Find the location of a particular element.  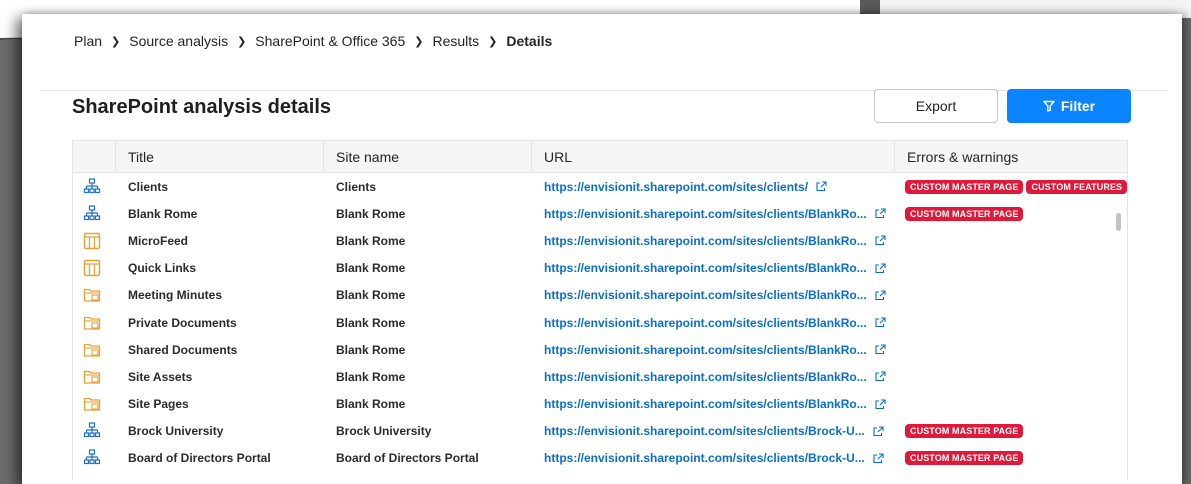

table-header: Title Site name URL Errors & warnings is located at coordinates (600, 157).